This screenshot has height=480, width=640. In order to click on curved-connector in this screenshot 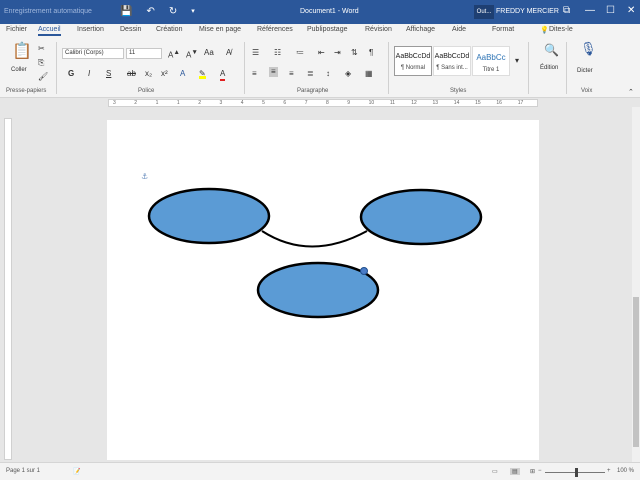, I will do `click(314, 239)`.